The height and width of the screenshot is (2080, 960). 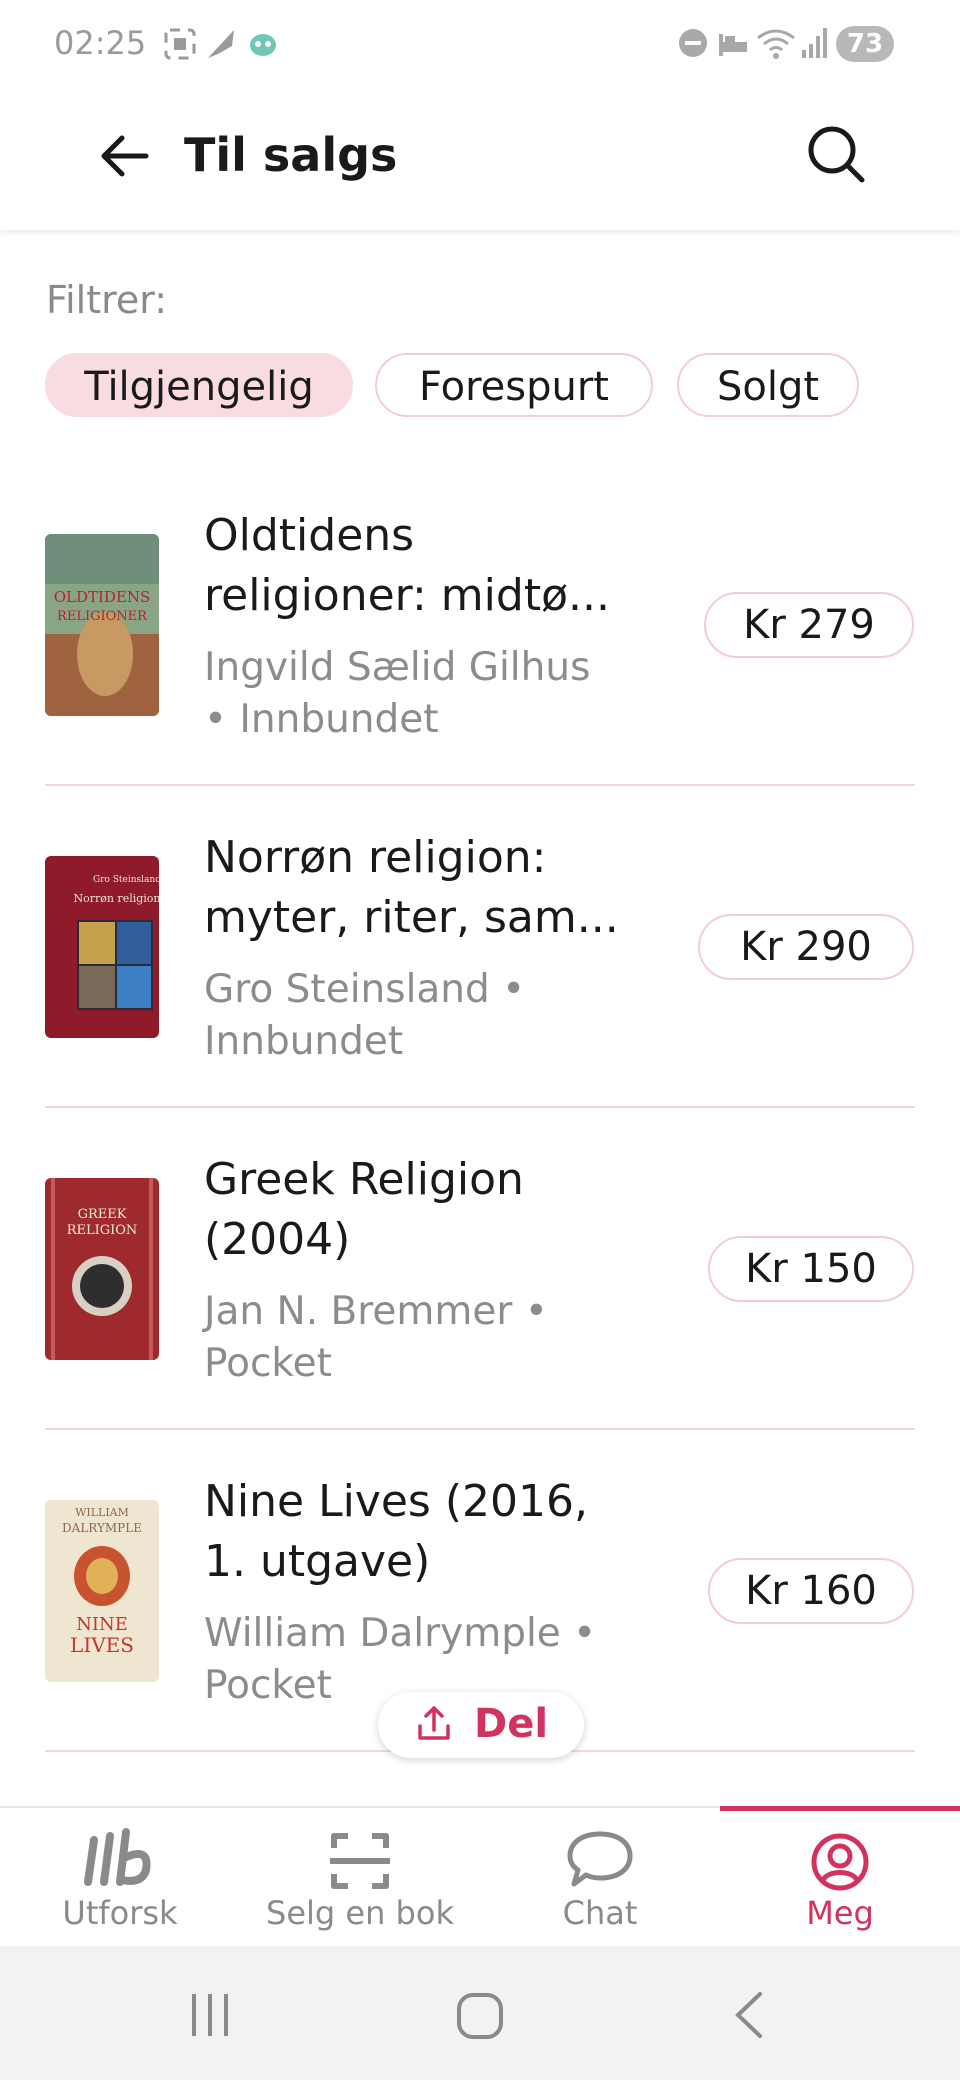 I want to click on book-cover: OLDTIDENS RELIGIONER, so click(x=102, y=625).